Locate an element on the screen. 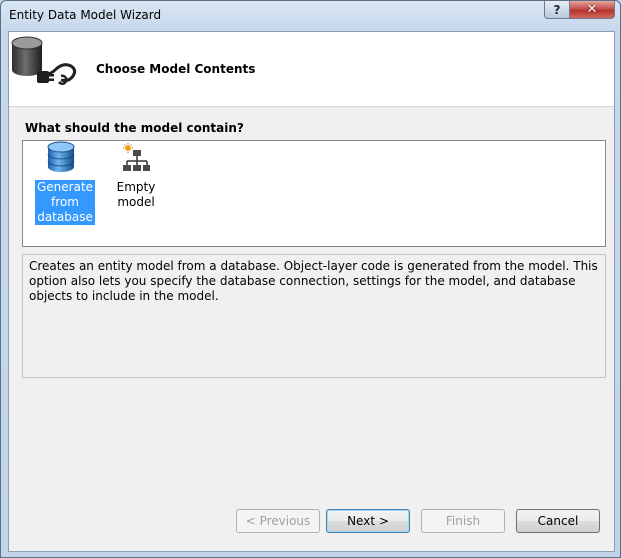 Image resolution: width=621 pixels, height=558 pixels. database-plug-icon is located at coordinates (44, 63).